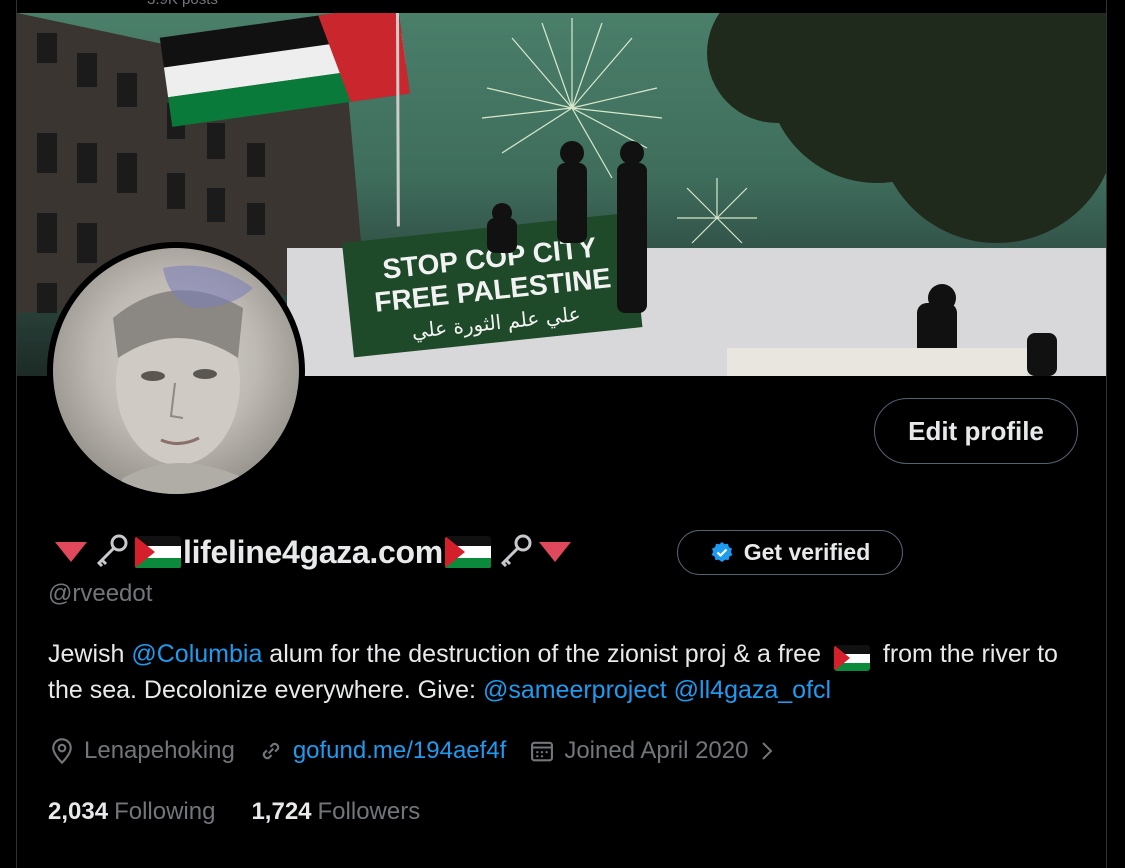  What do you see at coordinates (400, 751) in the screenshot?
I see `website-link: gofund.me/194aef4f` at bounding box center [400, 751].